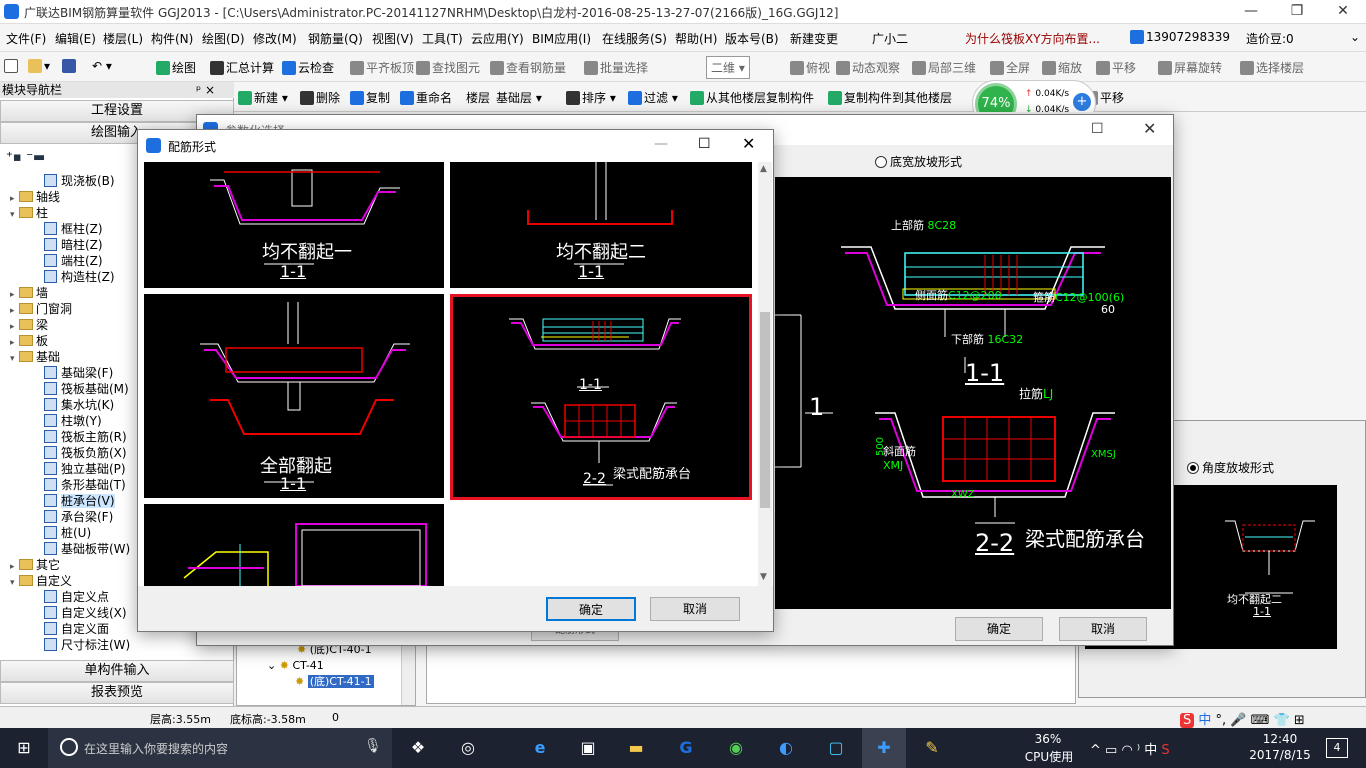 The height and width of the screenshot is (768, 1366). What do you see at coordinates (79, 276) in the screenshot?
I see `tree-item: 构造柱(Z)` at bounding box center [79, 276].